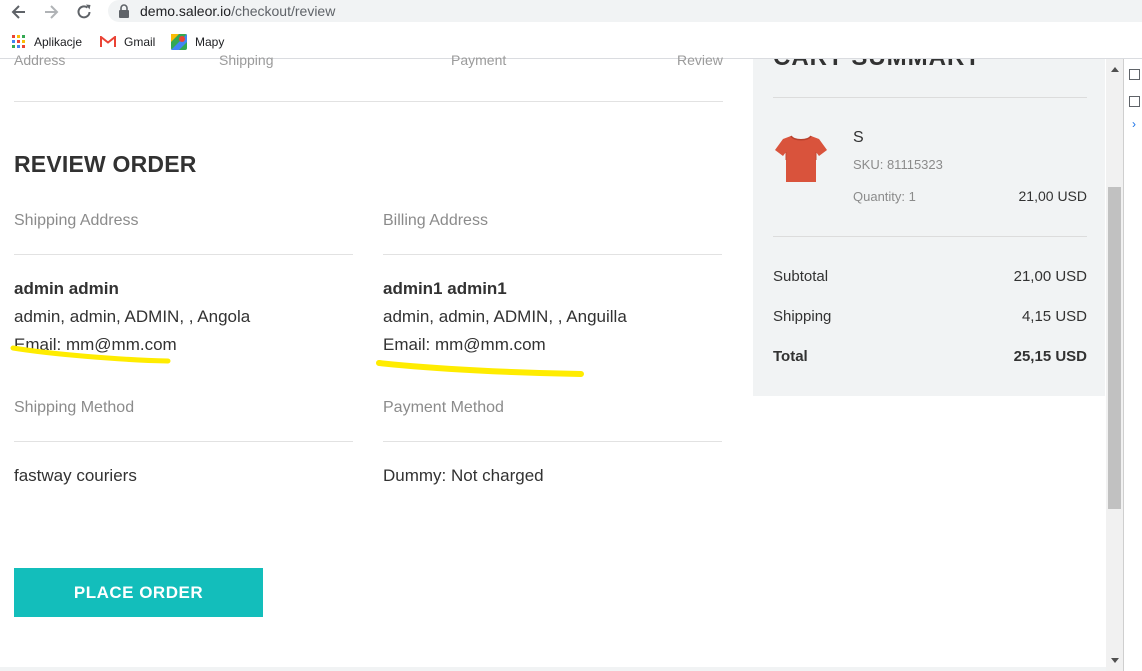 This screenshot has width=1142, height=671. I want to click on gmail-icon, so click(108, 42).